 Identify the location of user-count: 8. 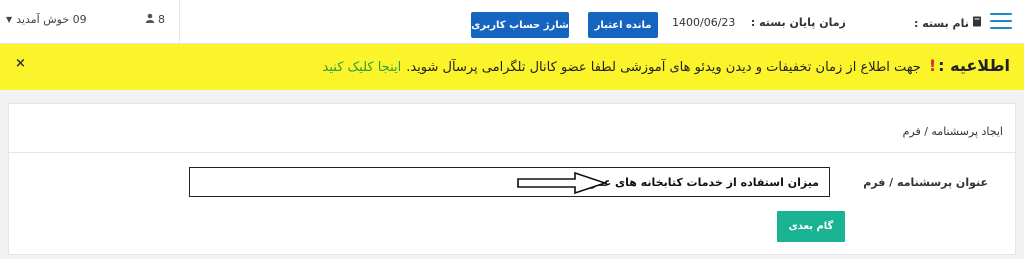
(161, 19).